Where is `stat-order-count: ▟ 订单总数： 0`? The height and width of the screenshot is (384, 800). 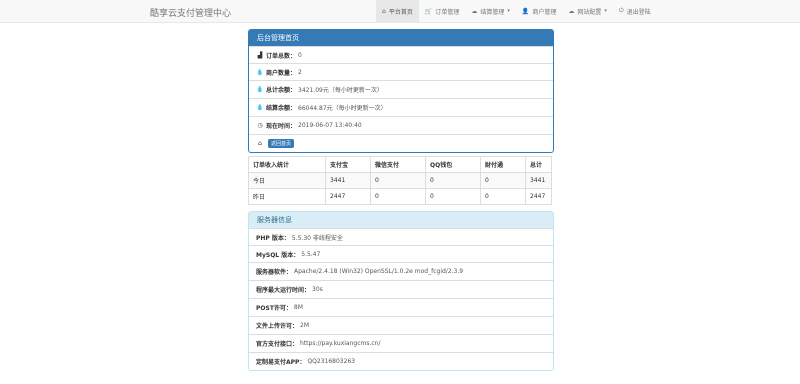
stat-order-count: ▟ 订单总数： 0 is located at coordinates (401, 54).